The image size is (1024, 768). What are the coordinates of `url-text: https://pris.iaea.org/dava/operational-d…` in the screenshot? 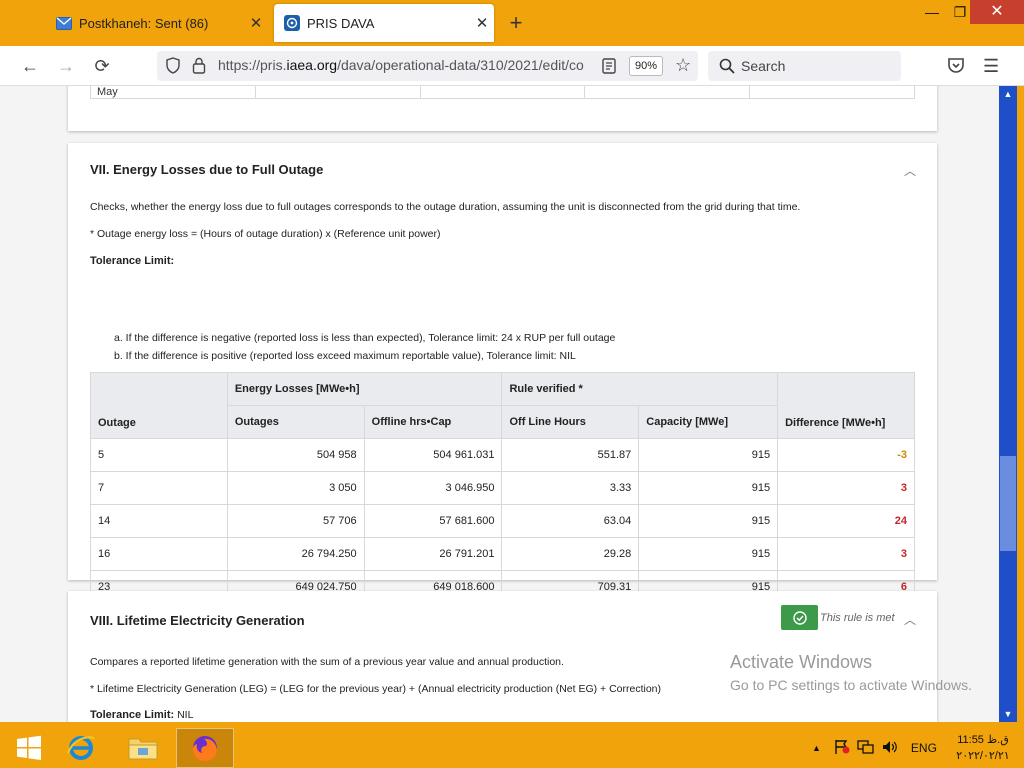 It's located at (404, 65).